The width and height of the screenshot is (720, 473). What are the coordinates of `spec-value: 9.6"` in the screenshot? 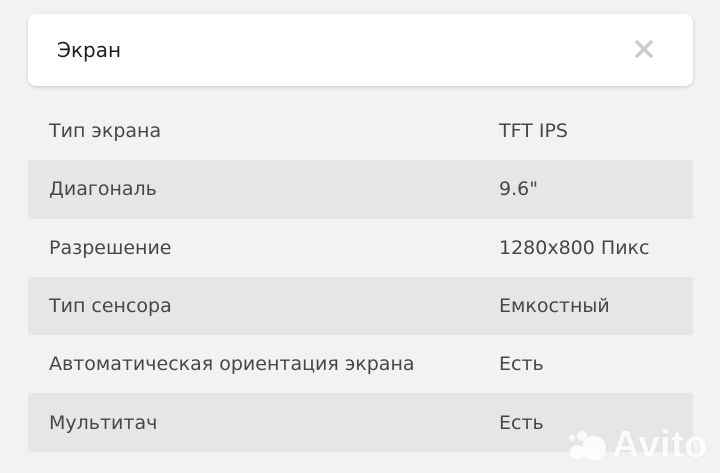 It's located at (518, 189).